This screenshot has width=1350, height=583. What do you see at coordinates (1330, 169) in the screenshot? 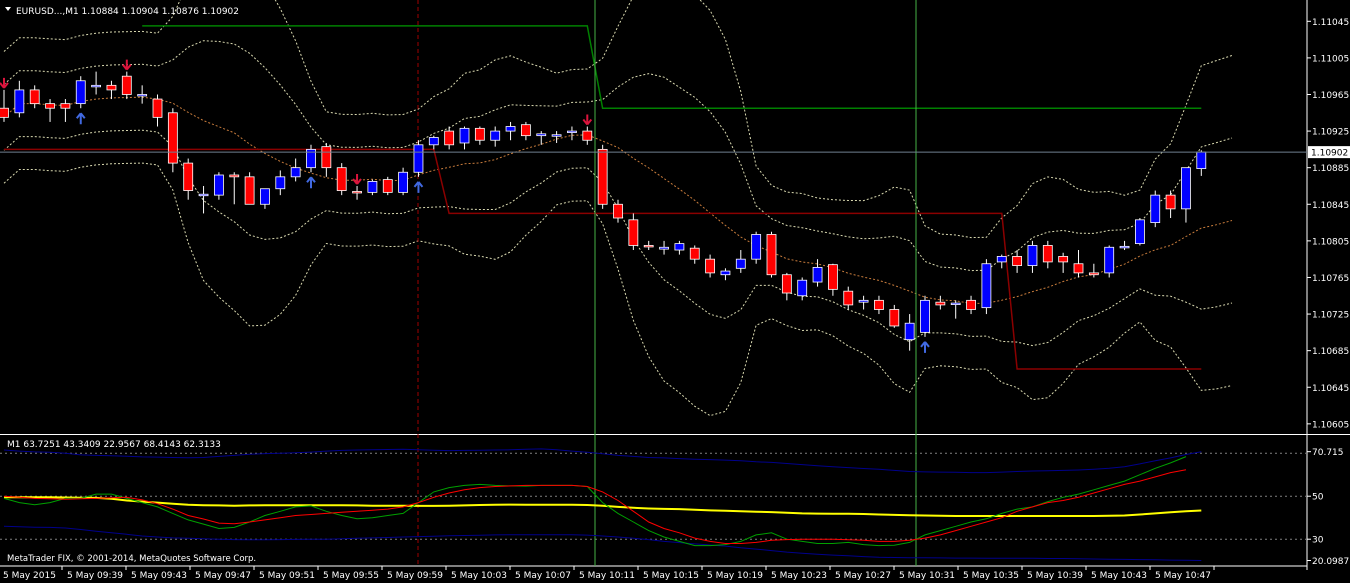
I see `price-tick-label: 1.10885` at bounding box center [1330, 169].